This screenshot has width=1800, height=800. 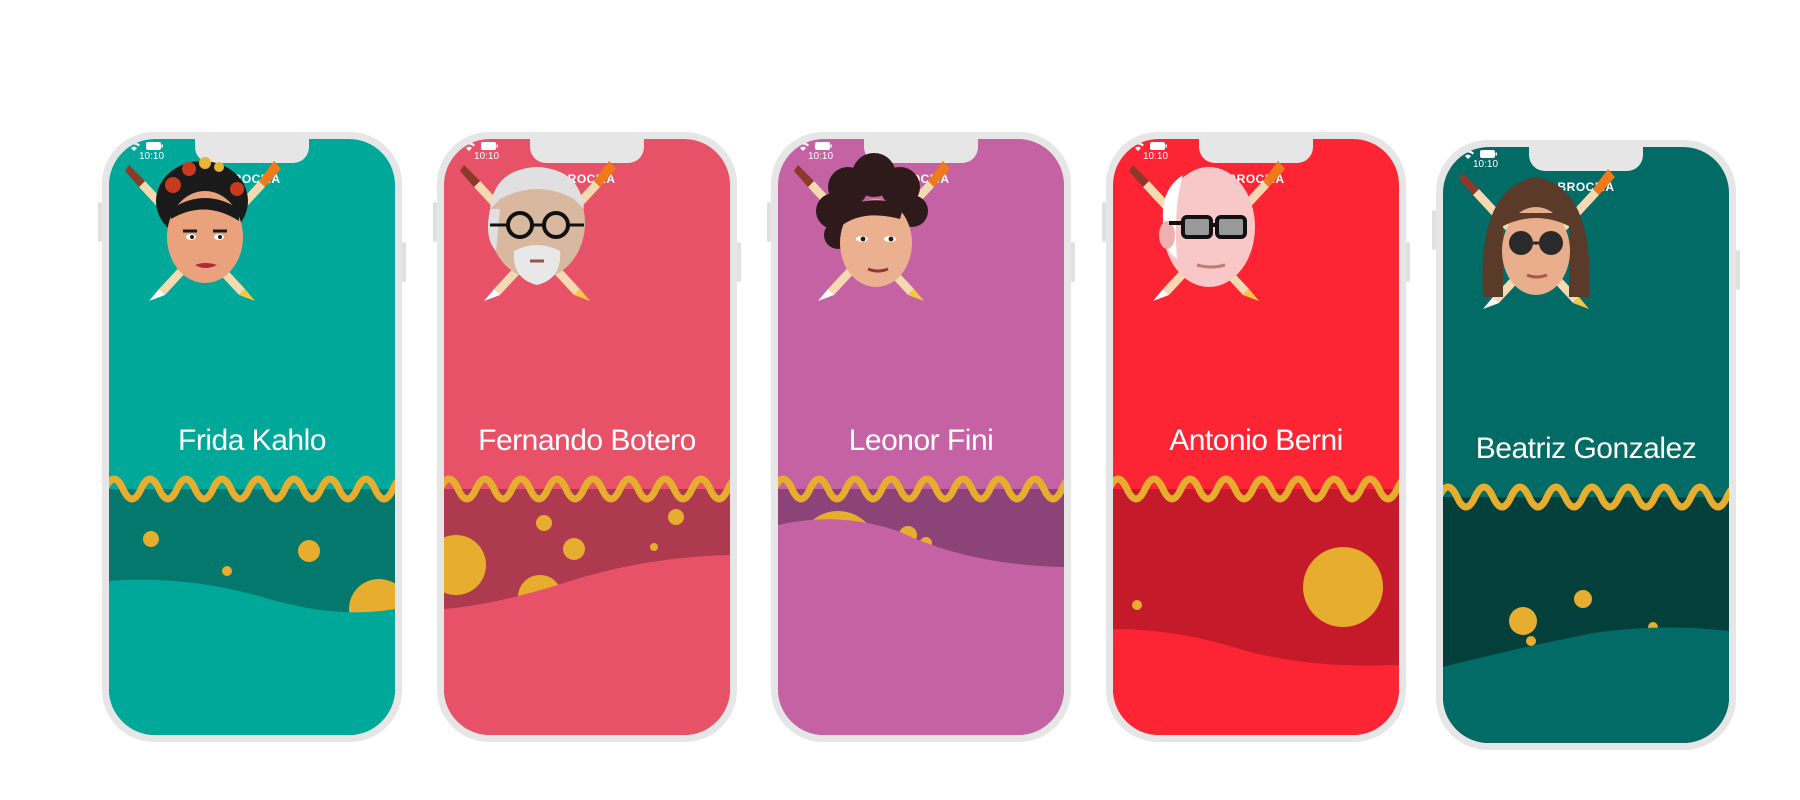 I want to click on leonor-fini-avatar-icon, so click(x=872, y=227).